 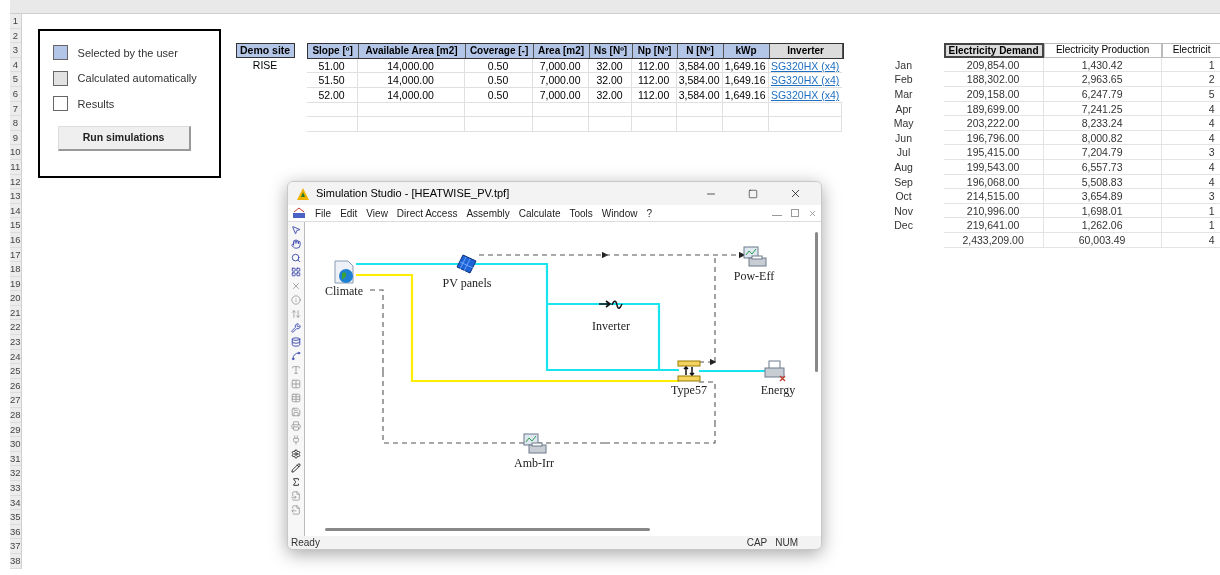 I want to click on row-number: 12, so click(x=15, y=182).